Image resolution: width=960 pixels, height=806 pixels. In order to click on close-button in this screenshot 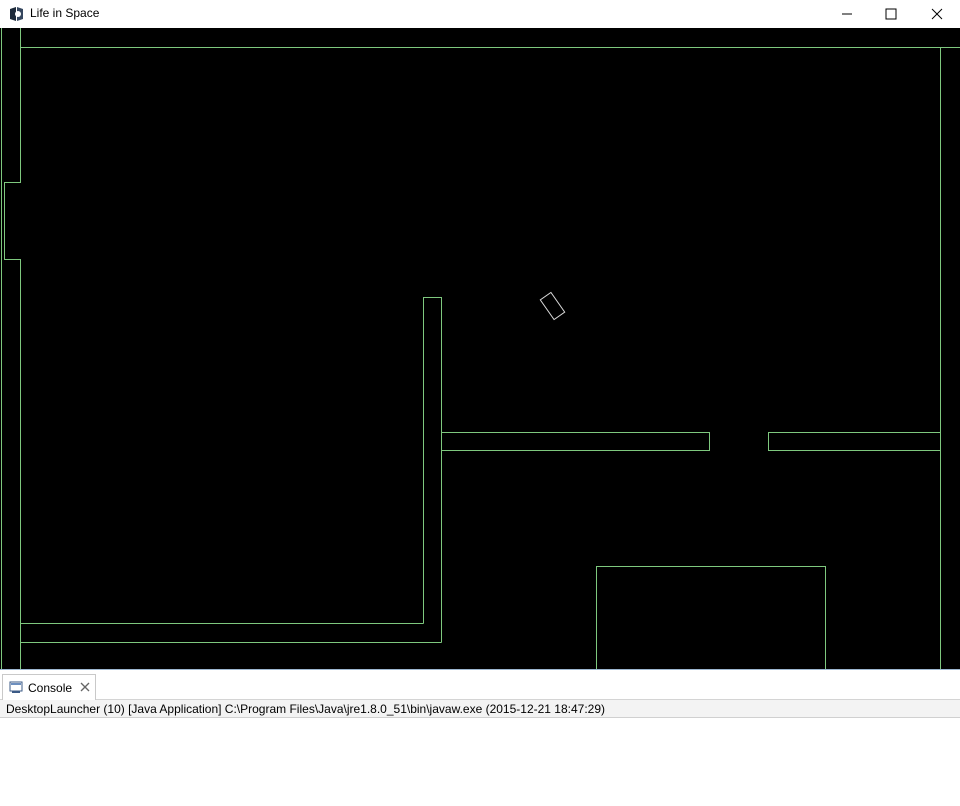, I will do `click(937, 14)`.